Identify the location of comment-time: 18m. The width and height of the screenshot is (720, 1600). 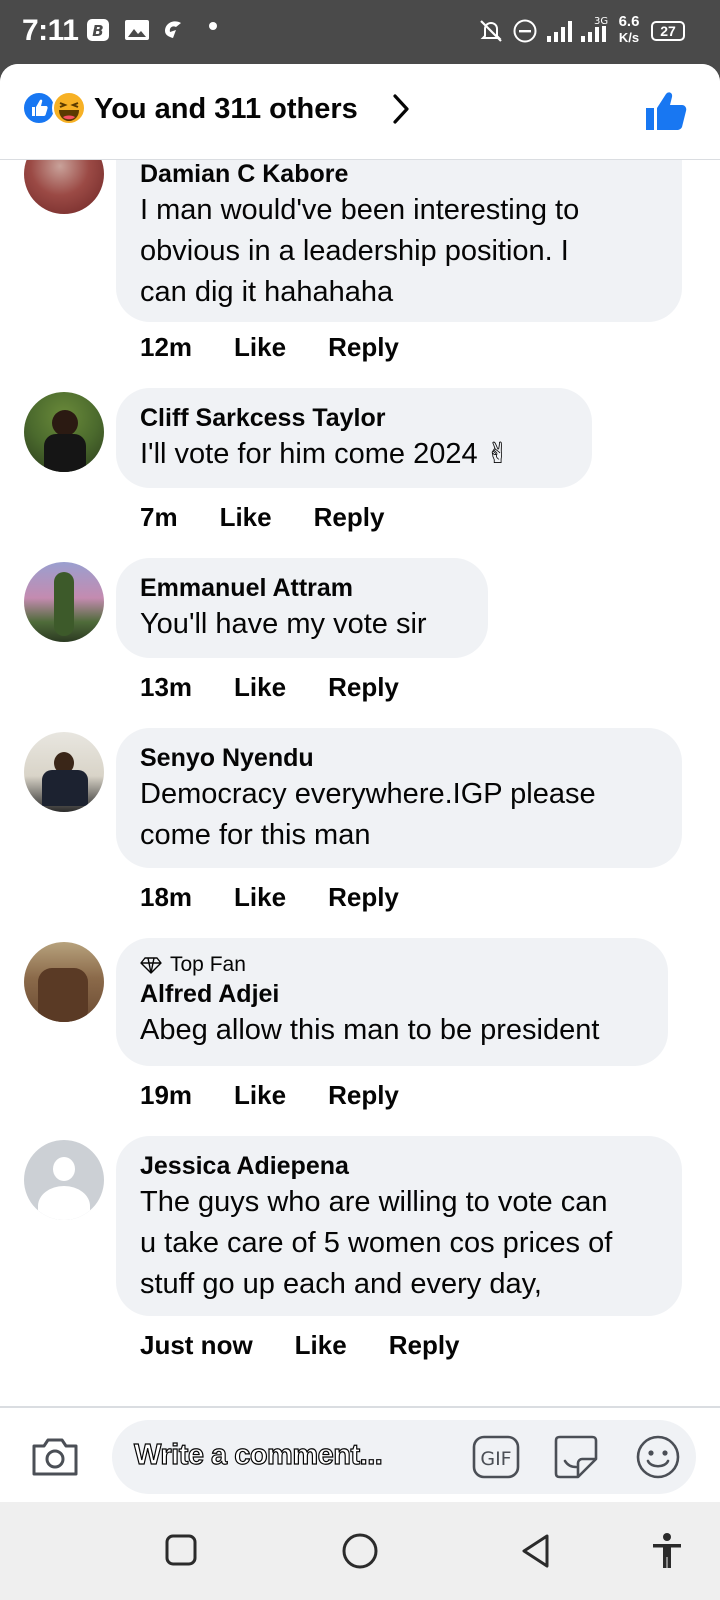
(166, 897).